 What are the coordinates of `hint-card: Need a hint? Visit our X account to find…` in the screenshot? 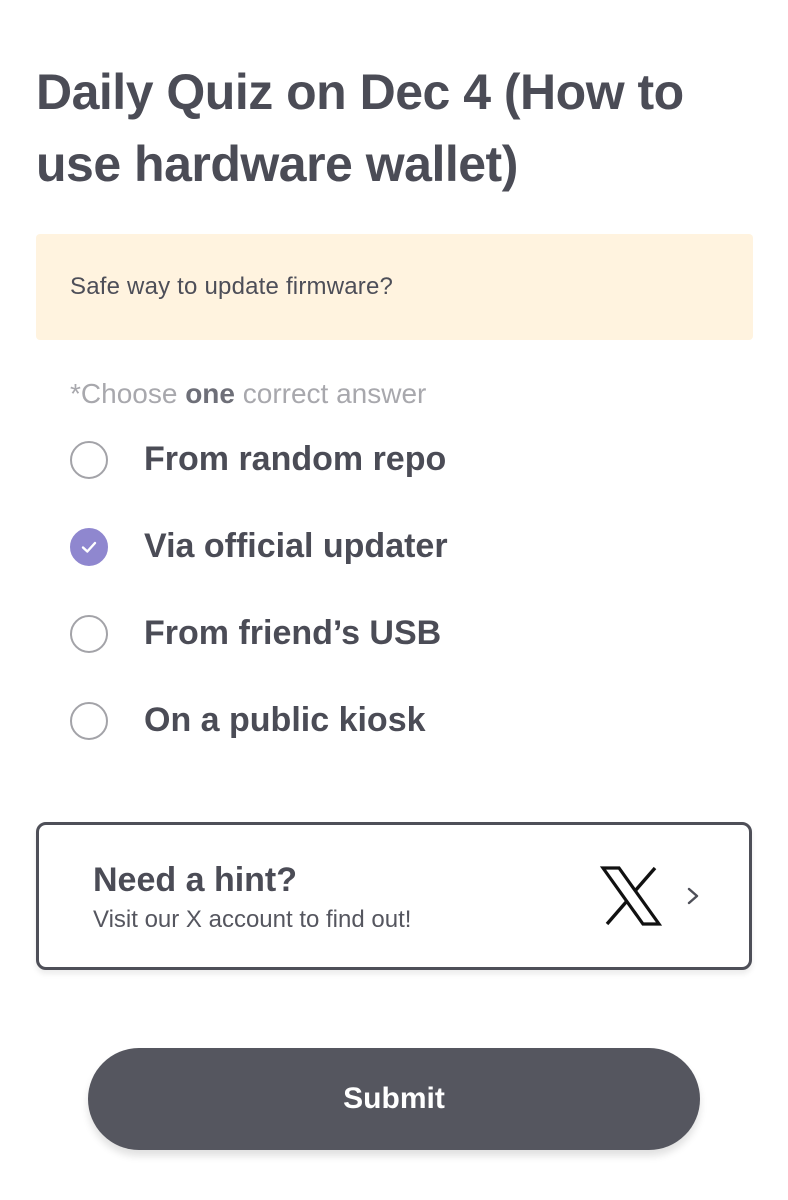 It's located at (394, 896).